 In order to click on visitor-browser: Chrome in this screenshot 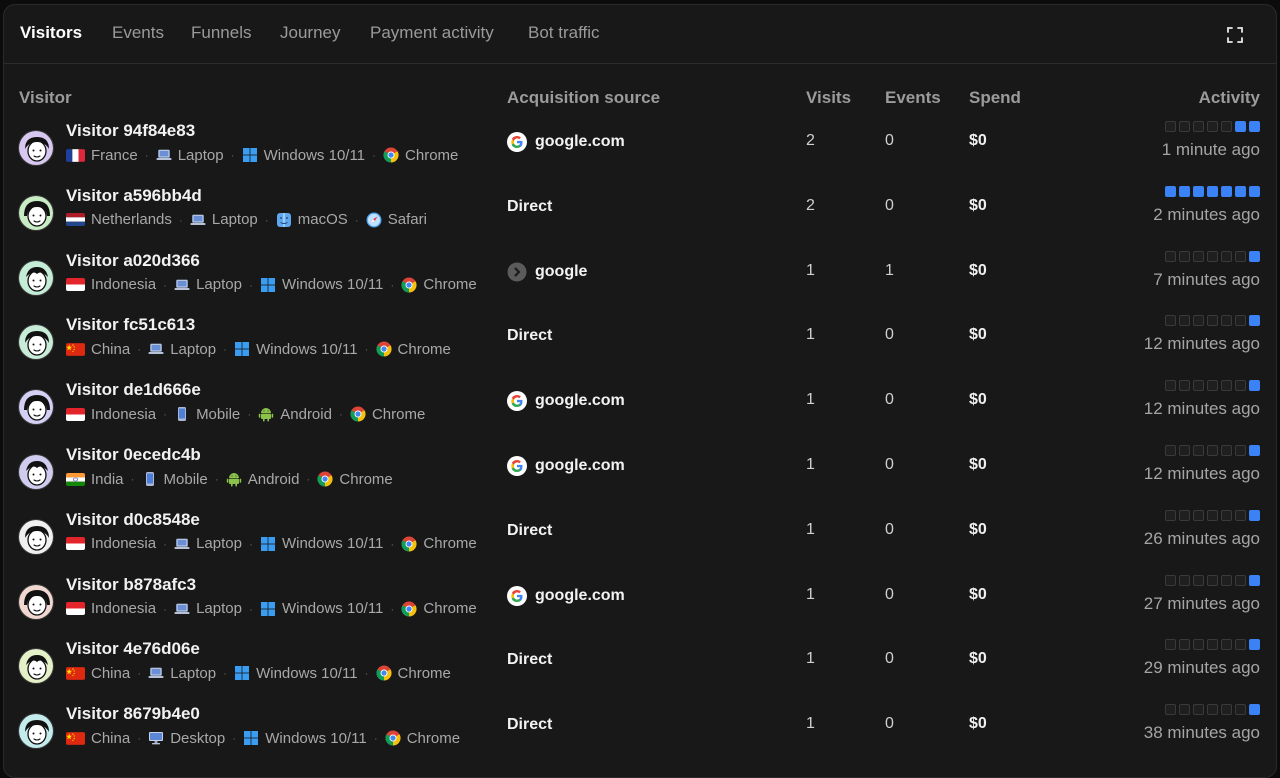, I will do `click(433, 738)`.